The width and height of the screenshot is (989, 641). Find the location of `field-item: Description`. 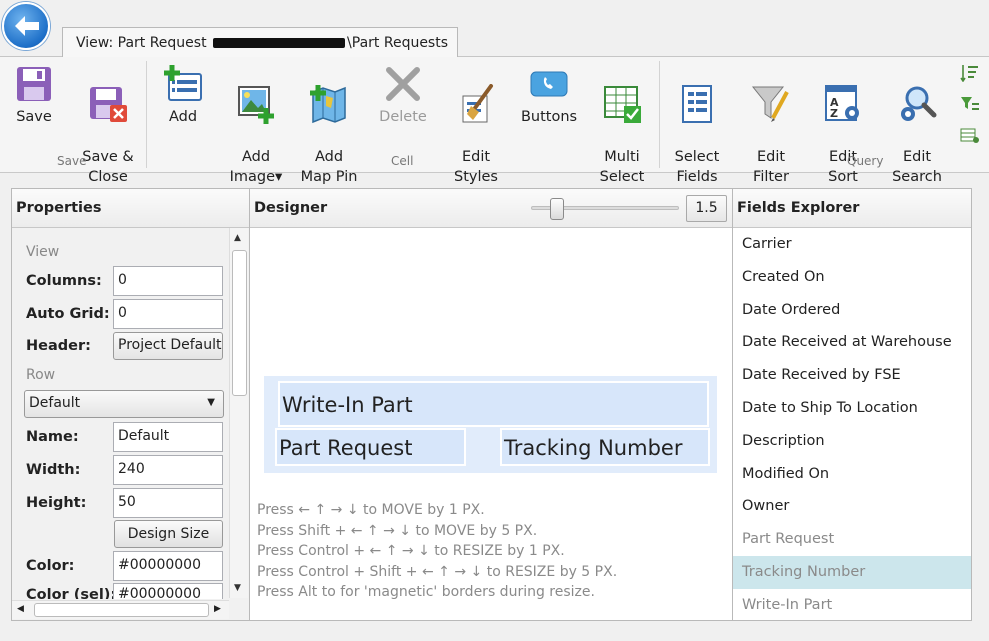

field-item: Description is located at coordinates (852, 441).